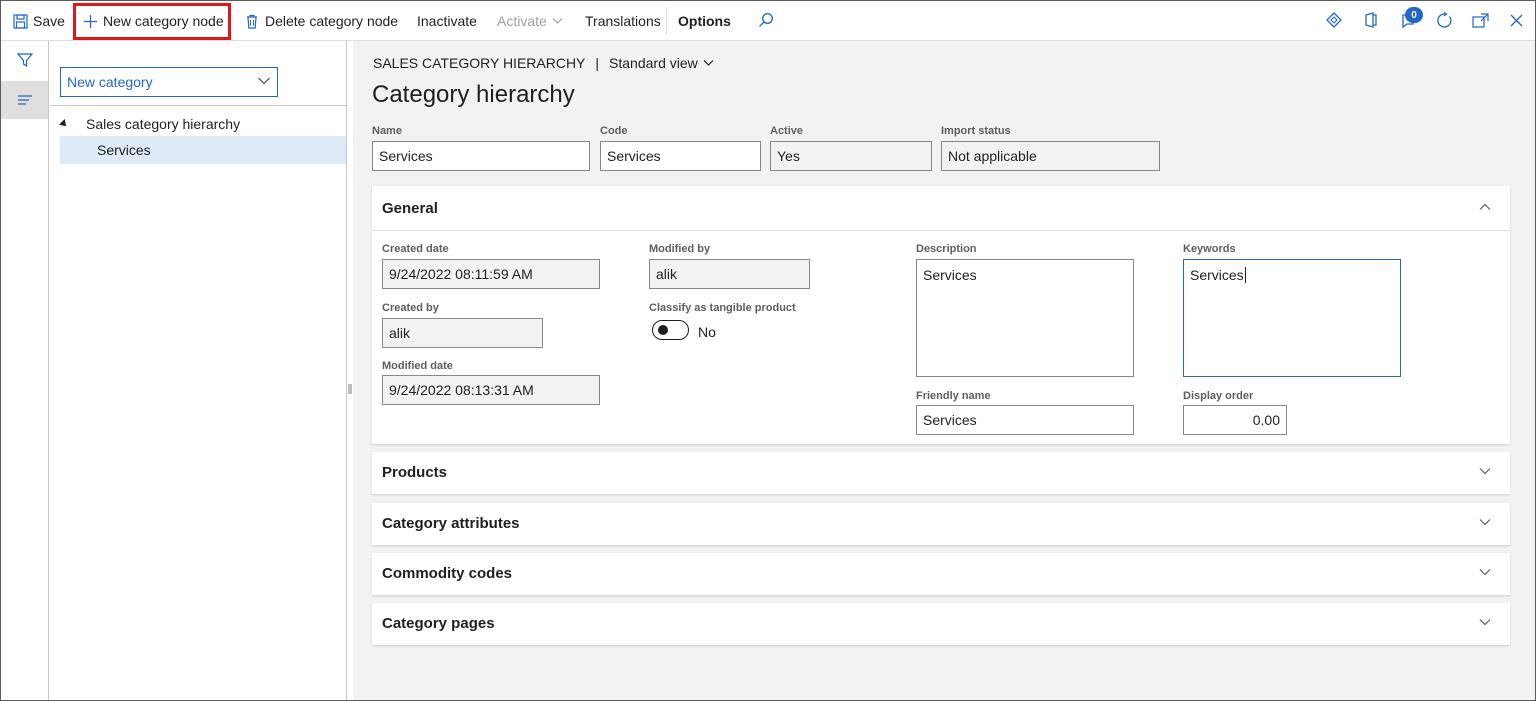 The height and width of the screenshot is (701, 1536). I want to click on search-icon, so click(766, 20).